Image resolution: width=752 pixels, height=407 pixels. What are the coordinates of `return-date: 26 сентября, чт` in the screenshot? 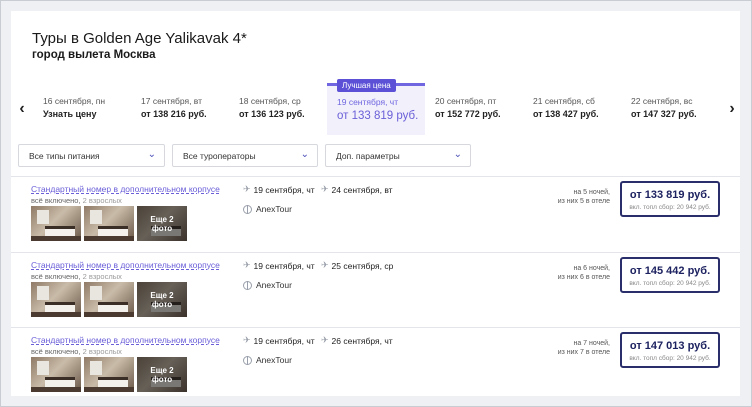 It's located at (362, 340).